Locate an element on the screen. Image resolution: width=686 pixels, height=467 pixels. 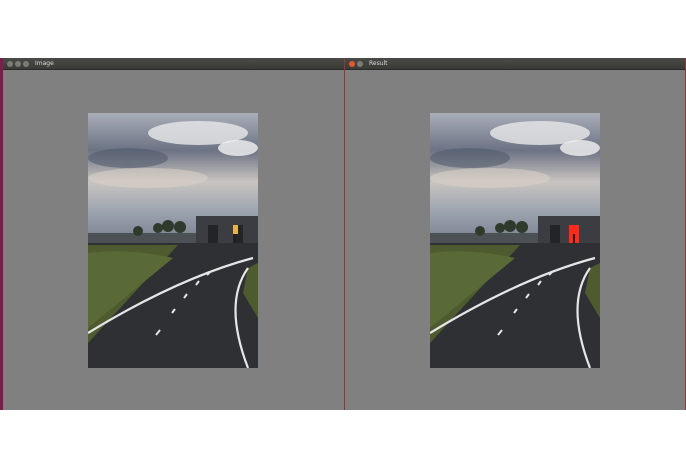
maximize-button is located at coordinates (26, 63).